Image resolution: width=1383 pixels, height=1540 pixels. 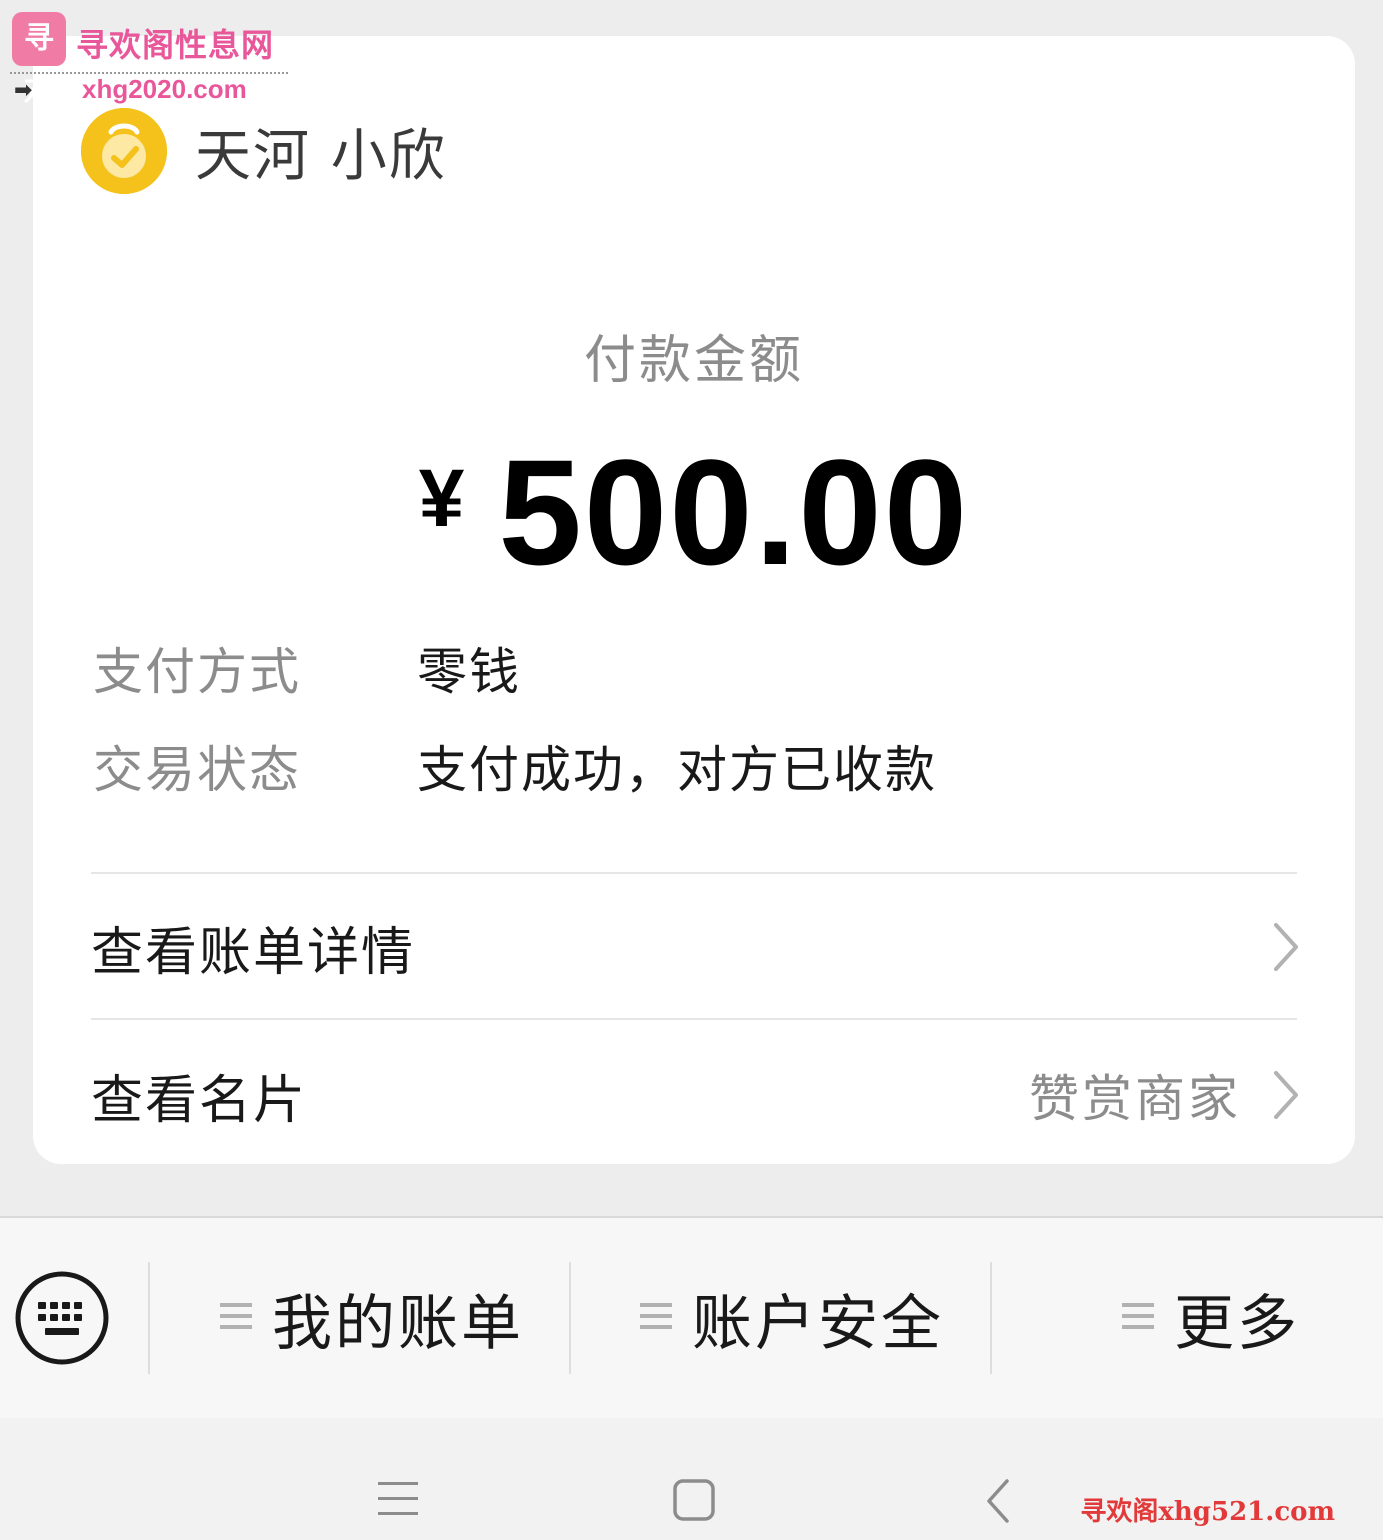 I want to click on amount-value: 500.00, so click(x=734, y=512).